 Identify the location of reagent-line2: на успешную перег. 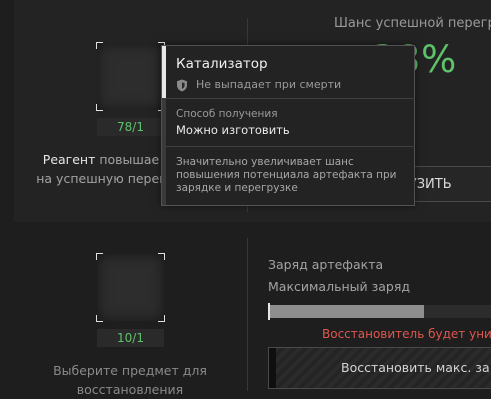
(101, 178).